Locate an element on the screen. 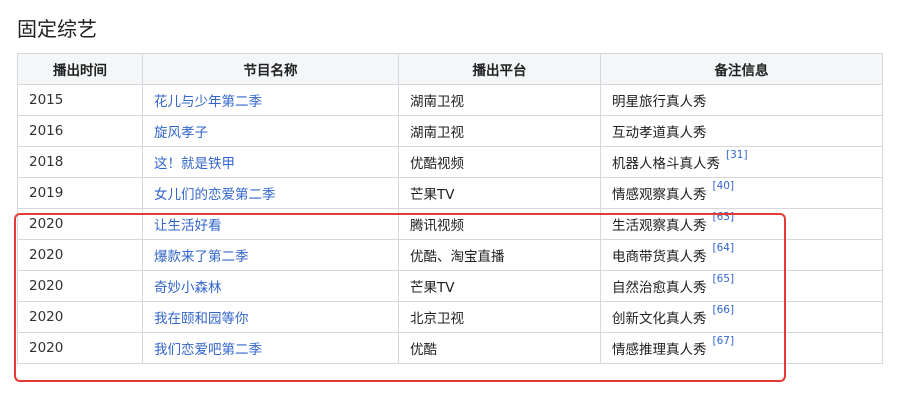  note-text: 明星旅行真人秀 is located at coordinates (659, 102).